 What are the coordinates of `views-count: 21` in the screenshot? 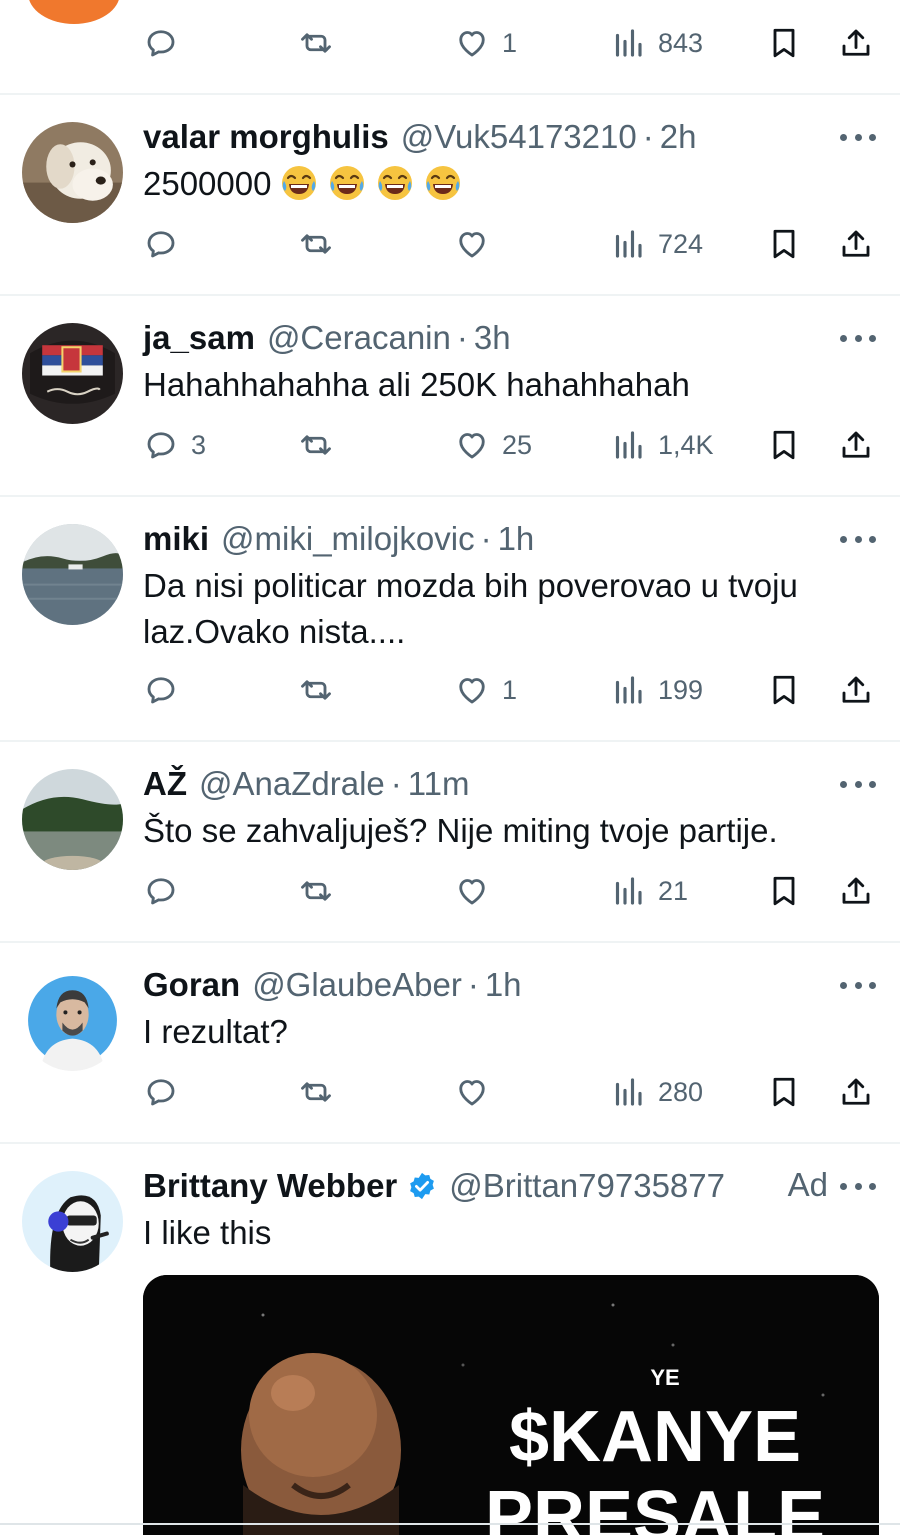 It's located at (673, 890).